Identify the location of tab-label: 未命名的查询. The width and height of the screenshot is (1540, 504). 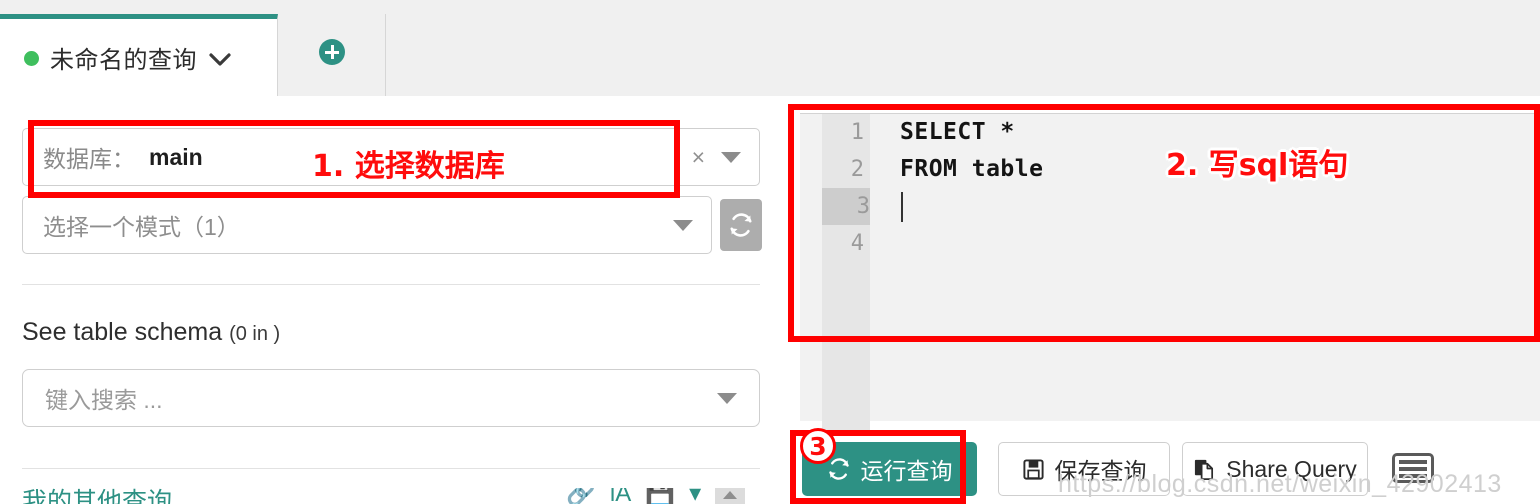
(123, 60).